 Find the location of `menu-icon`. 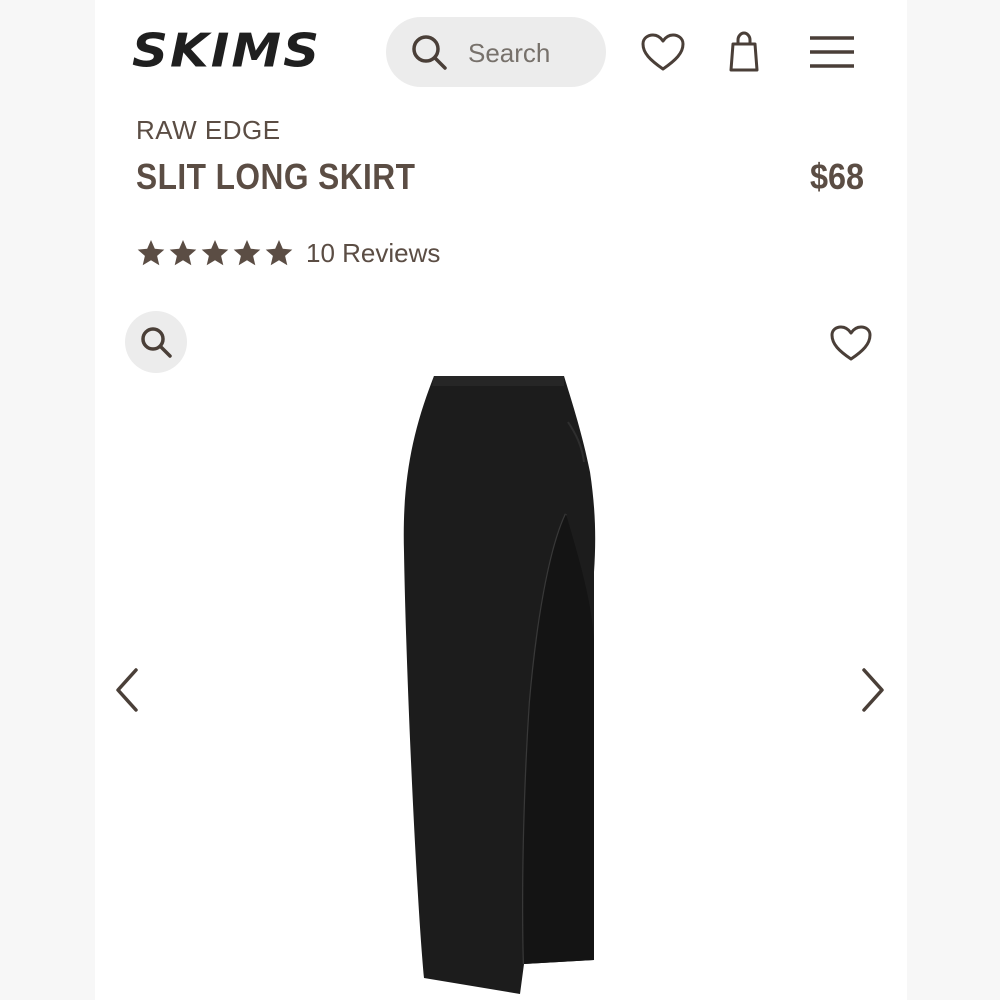

menu-icon is located at coordinates (832, 52).